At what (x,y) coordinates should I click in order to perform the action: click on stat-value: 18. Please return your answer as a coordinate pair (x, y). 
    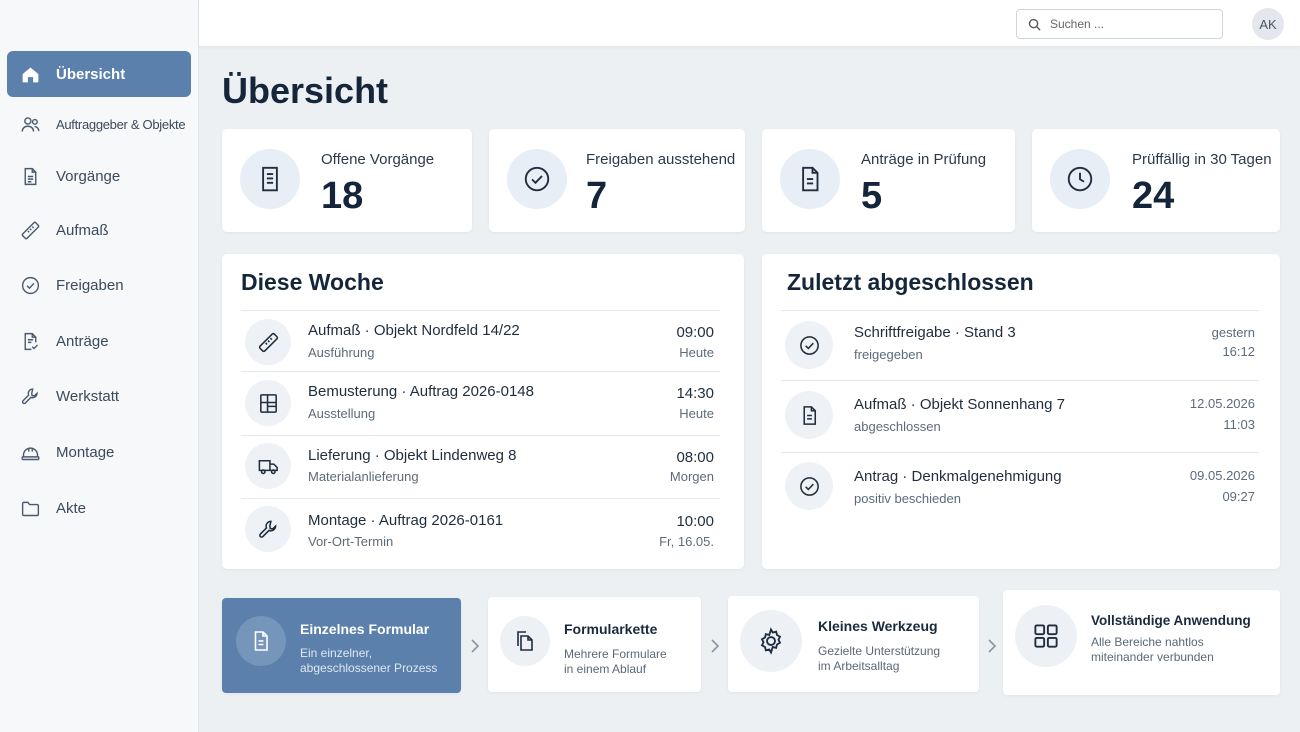
    Looking at the image, I should click on (342, 196).